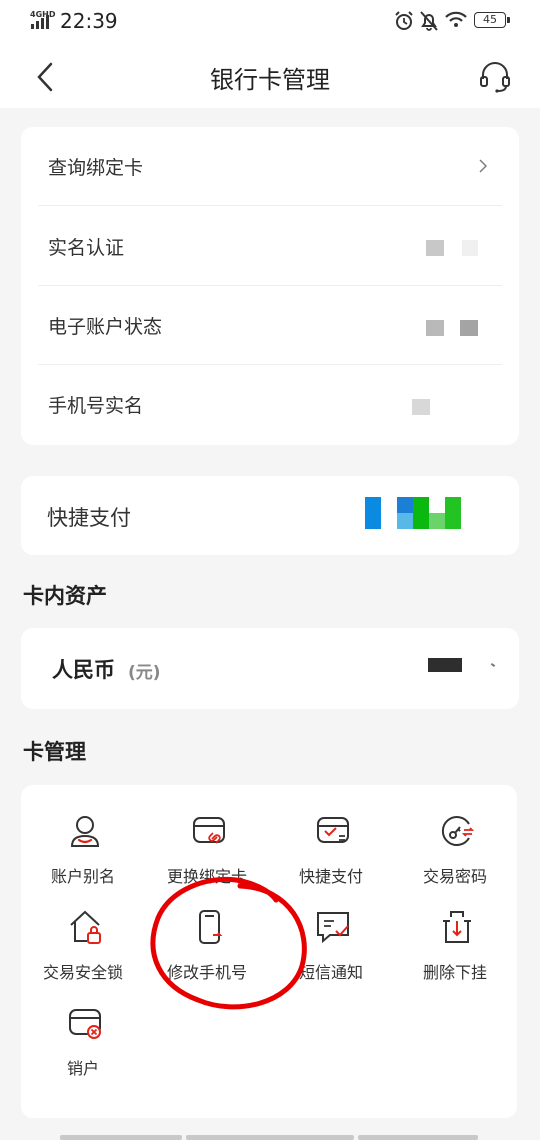  I want to click on card-link-icon, so click(209, 830).